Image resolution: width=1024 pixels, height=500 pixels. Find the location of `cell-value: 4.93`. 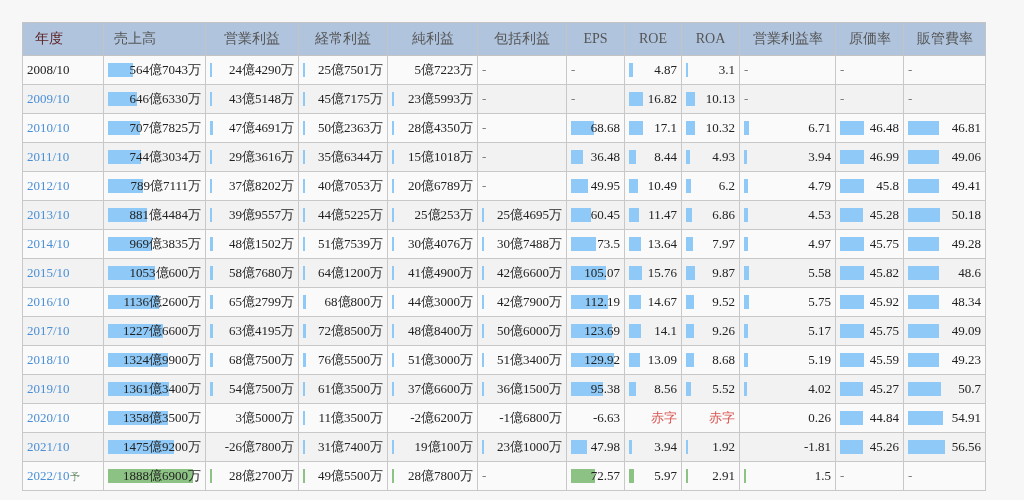

cell-value: 4.93 is located at coordinates (723, 156).